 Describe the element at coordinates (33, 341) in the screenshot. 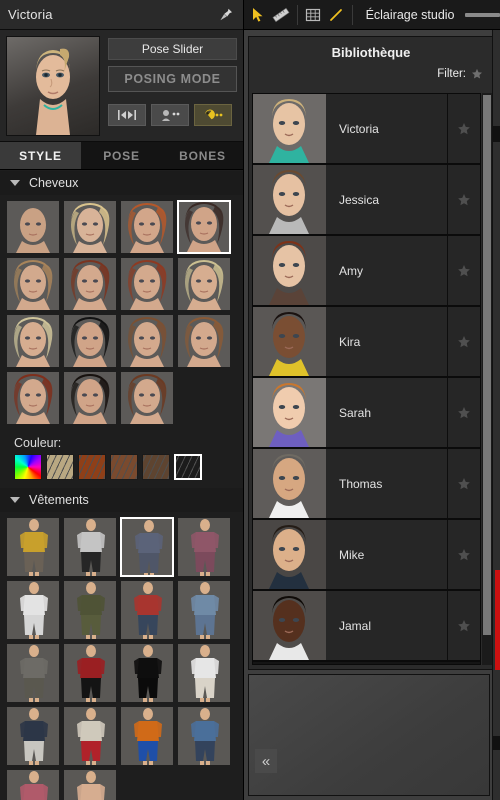

I see `hair-thumb-long-platinum` at that location.